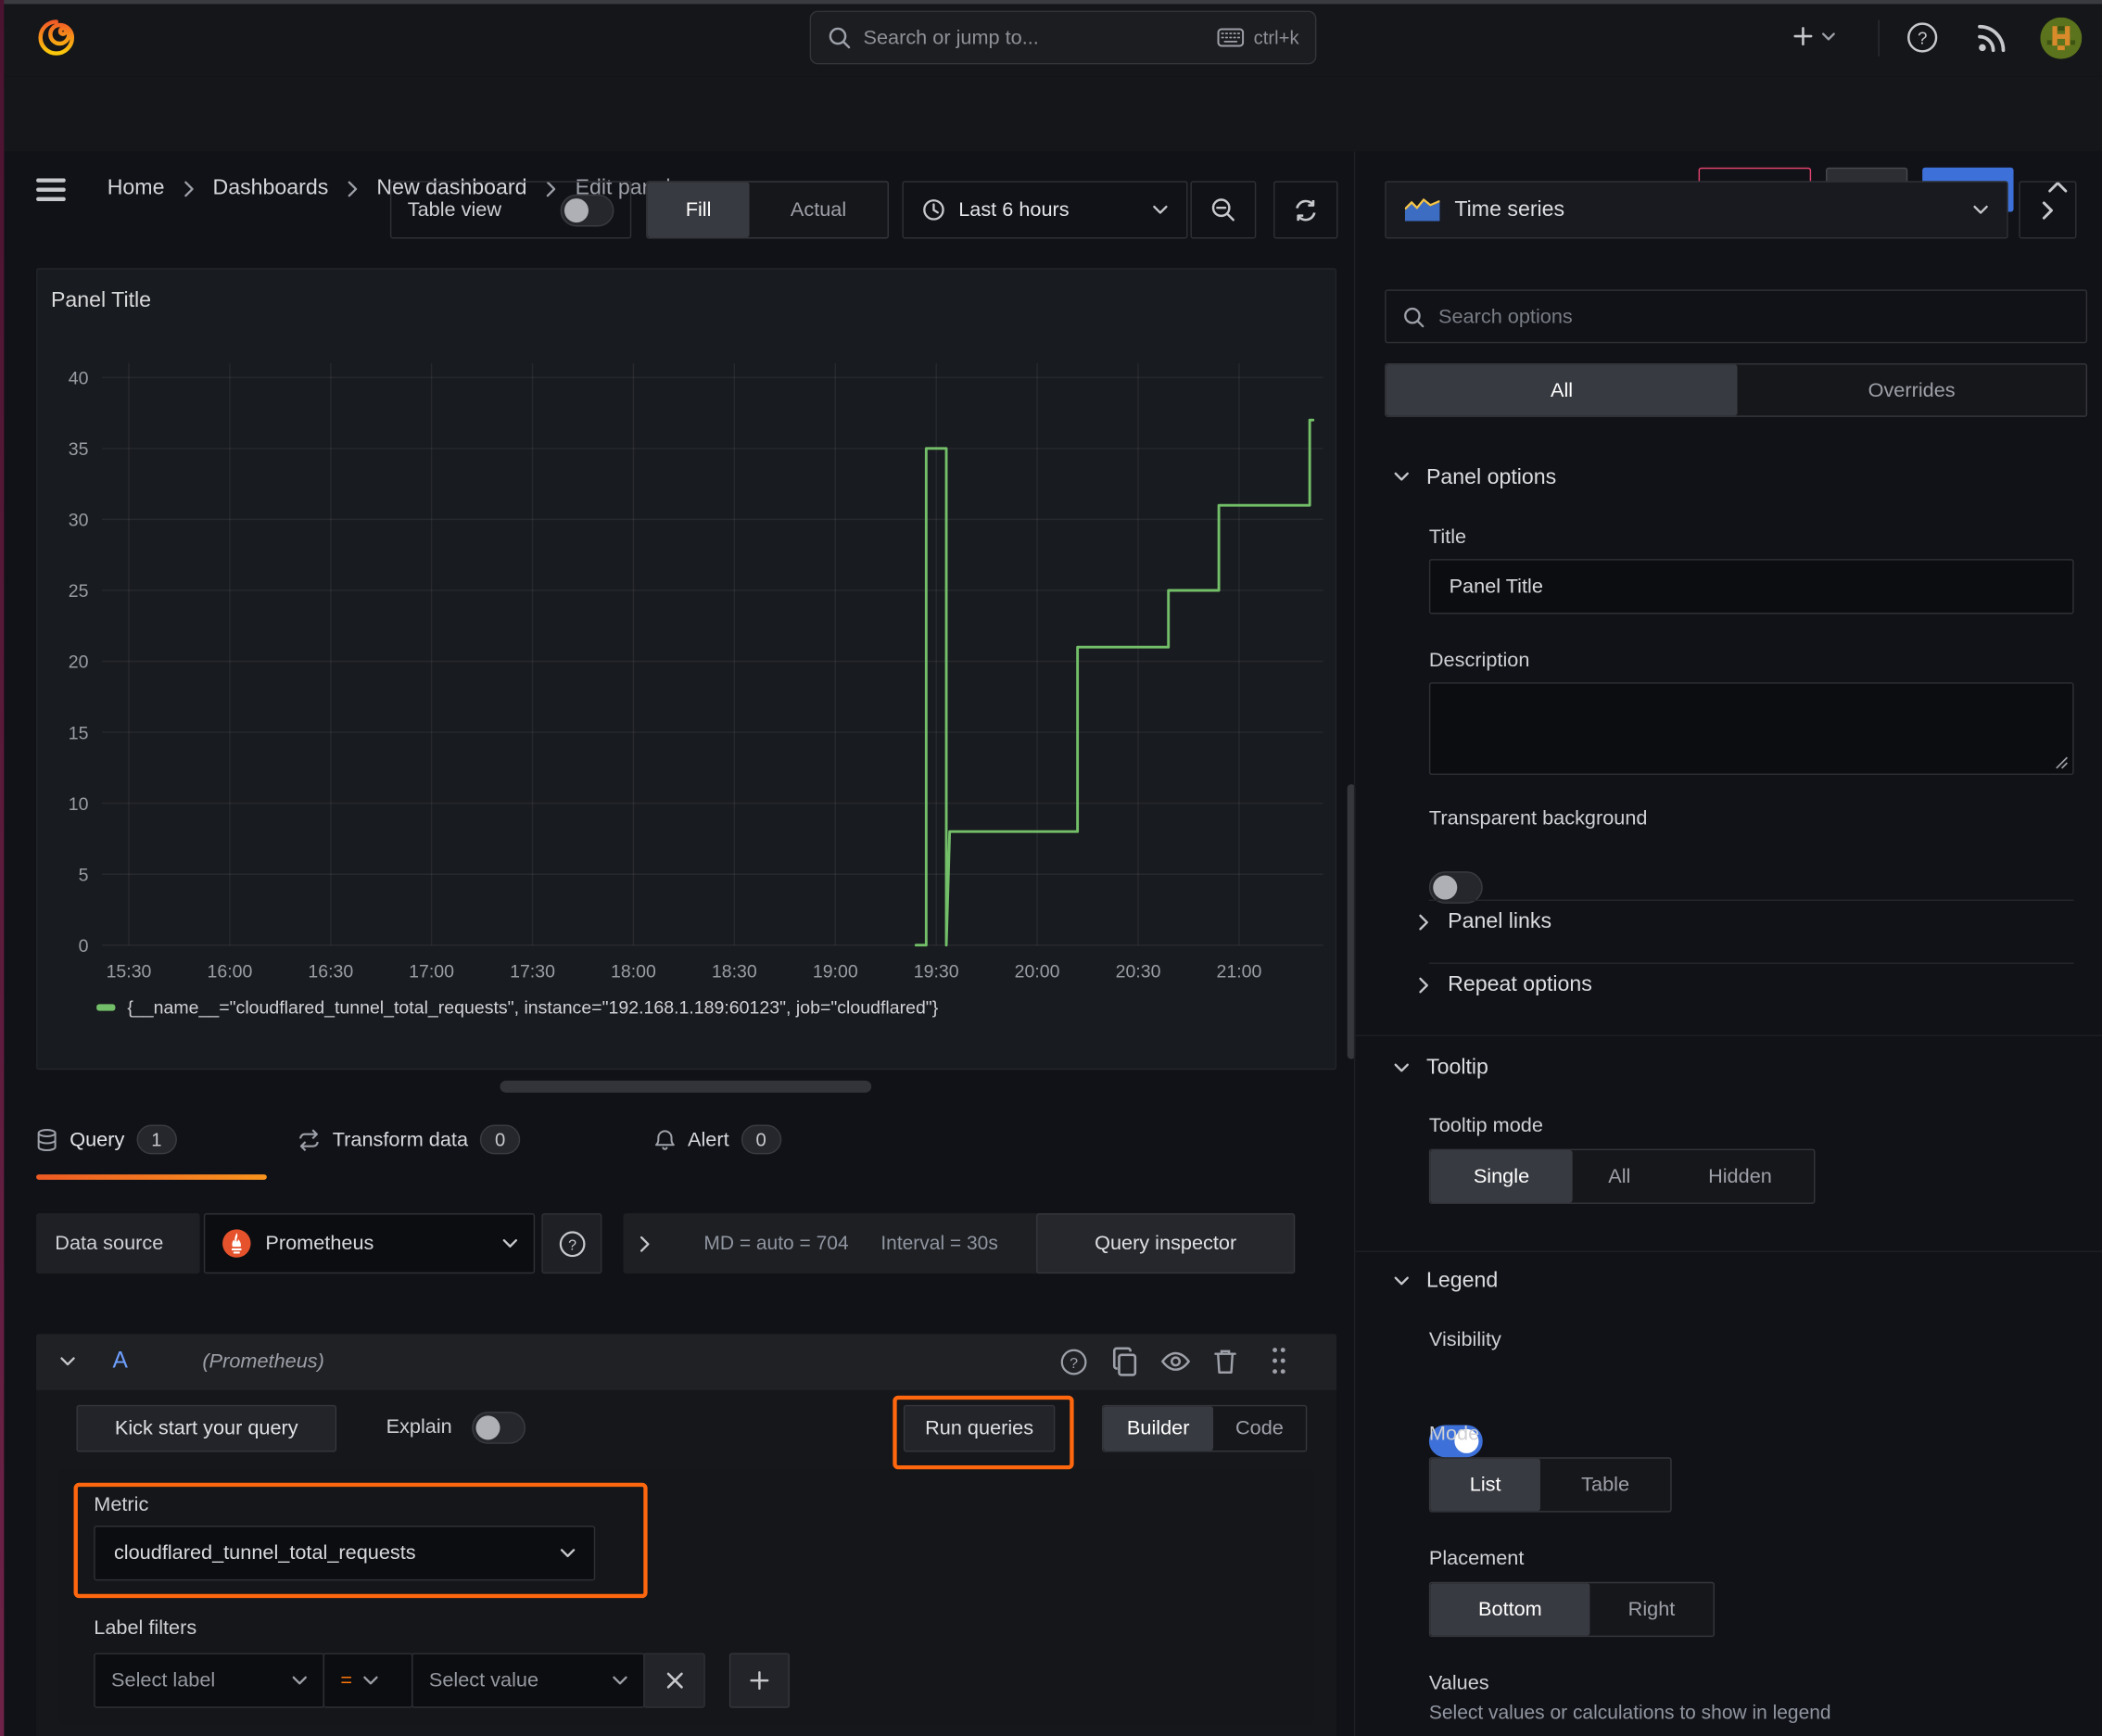 Image resolution: width=2102 pixels, height=1736 pixels. Describe the element at coordinates (431, 971) in the screenshot. I see `svg-text: 17:00` at that location.